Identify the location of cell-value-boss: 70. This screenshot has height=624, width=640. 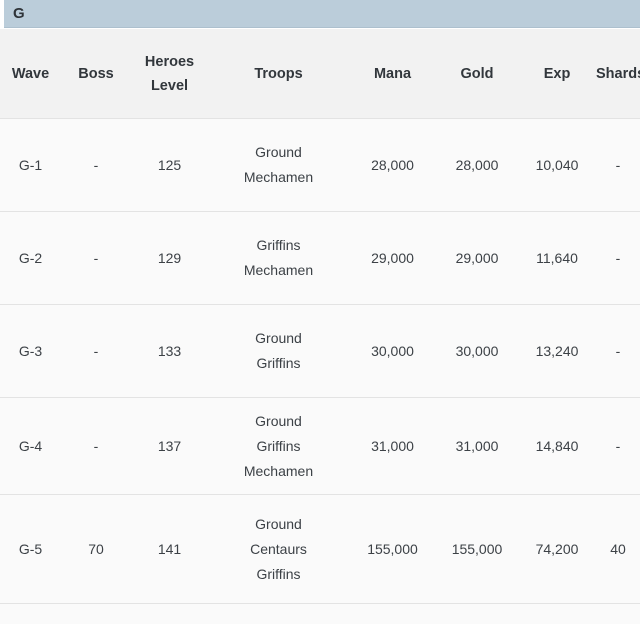
(96, 548).